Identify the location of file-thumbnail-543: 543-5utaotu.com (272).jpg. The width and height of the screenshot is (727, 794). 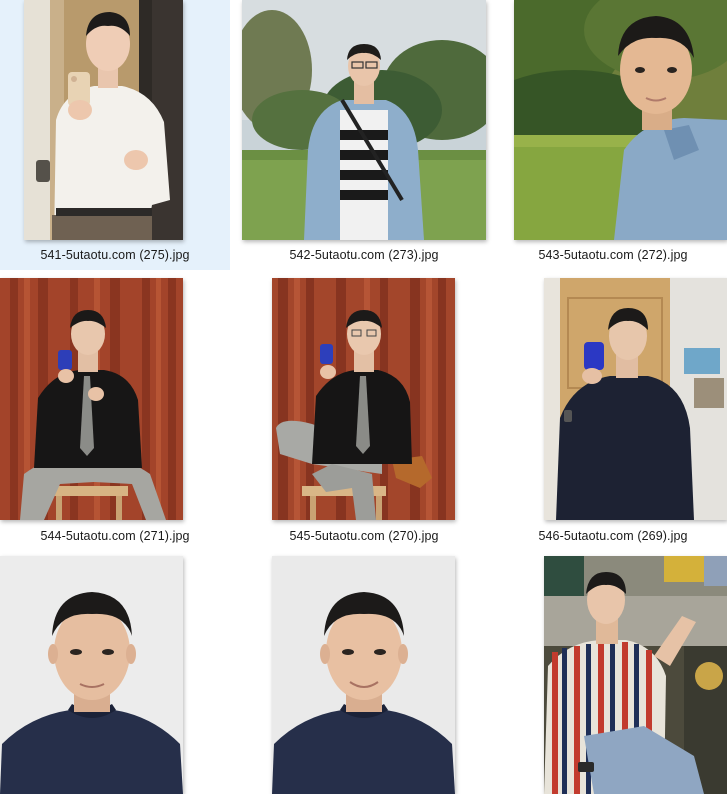
(612, 135).